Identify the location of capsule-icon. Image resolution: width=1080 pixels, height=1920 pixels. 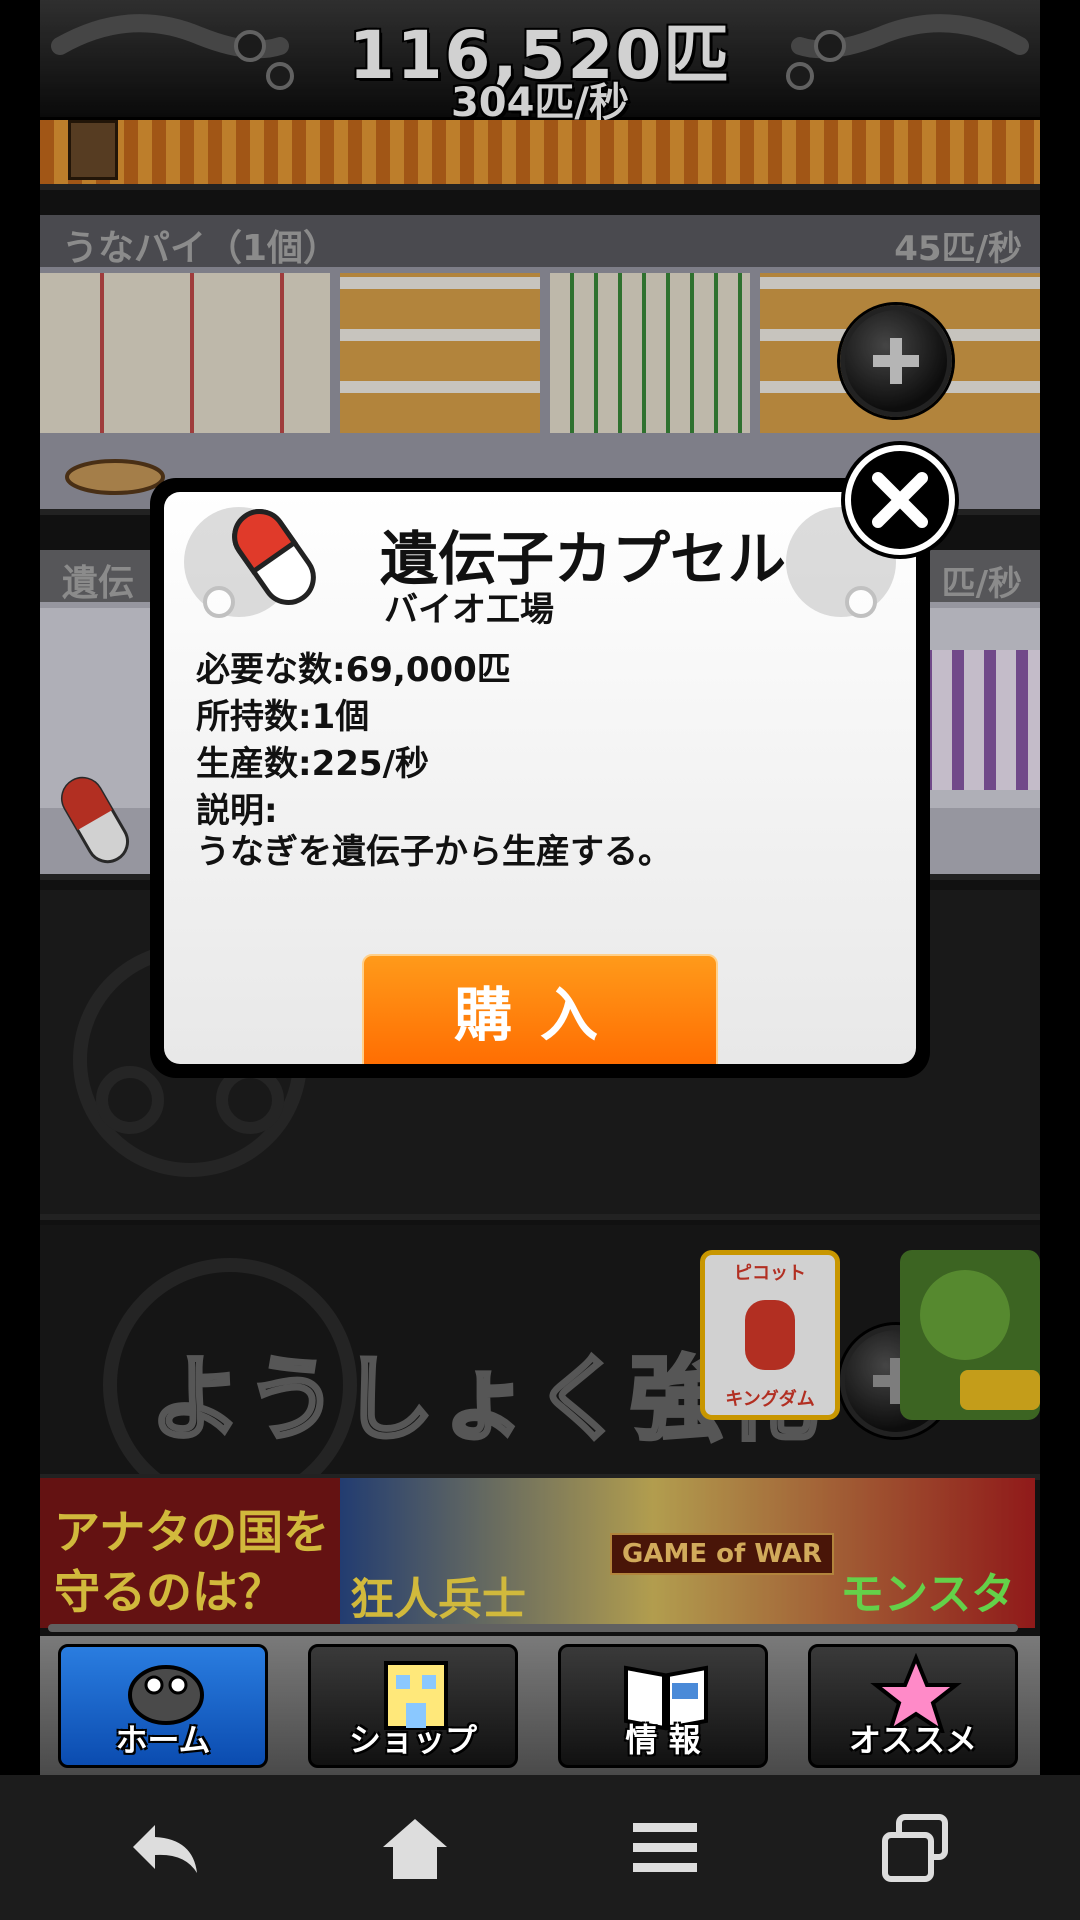
(274, 557).